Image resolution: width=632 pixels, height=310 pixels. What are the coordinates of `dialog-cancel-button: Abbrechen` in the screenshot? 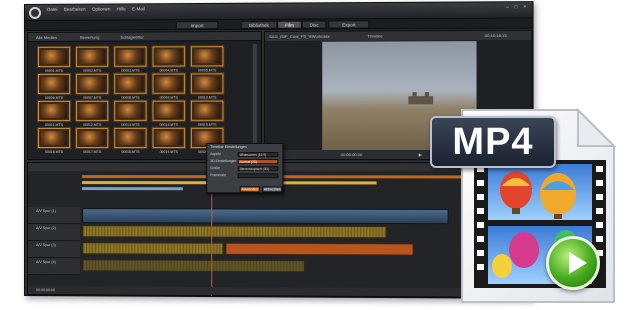 It's located at (272, 189).